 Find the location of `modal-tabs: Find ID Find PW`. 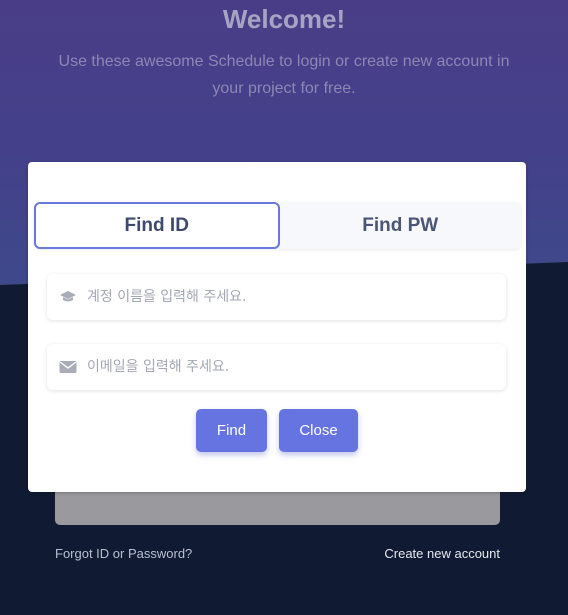

modal-tabs: Find ID Find PW is located at coordinates (277, 225).